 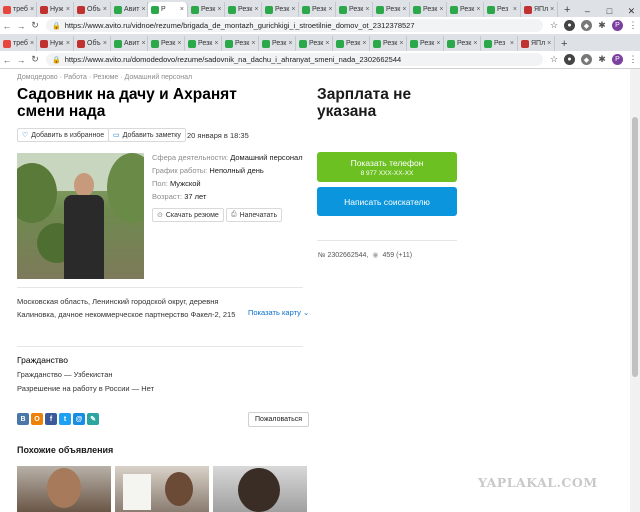 I want to click on tab-b-10: Резк ×, so click(x=388, y=43).